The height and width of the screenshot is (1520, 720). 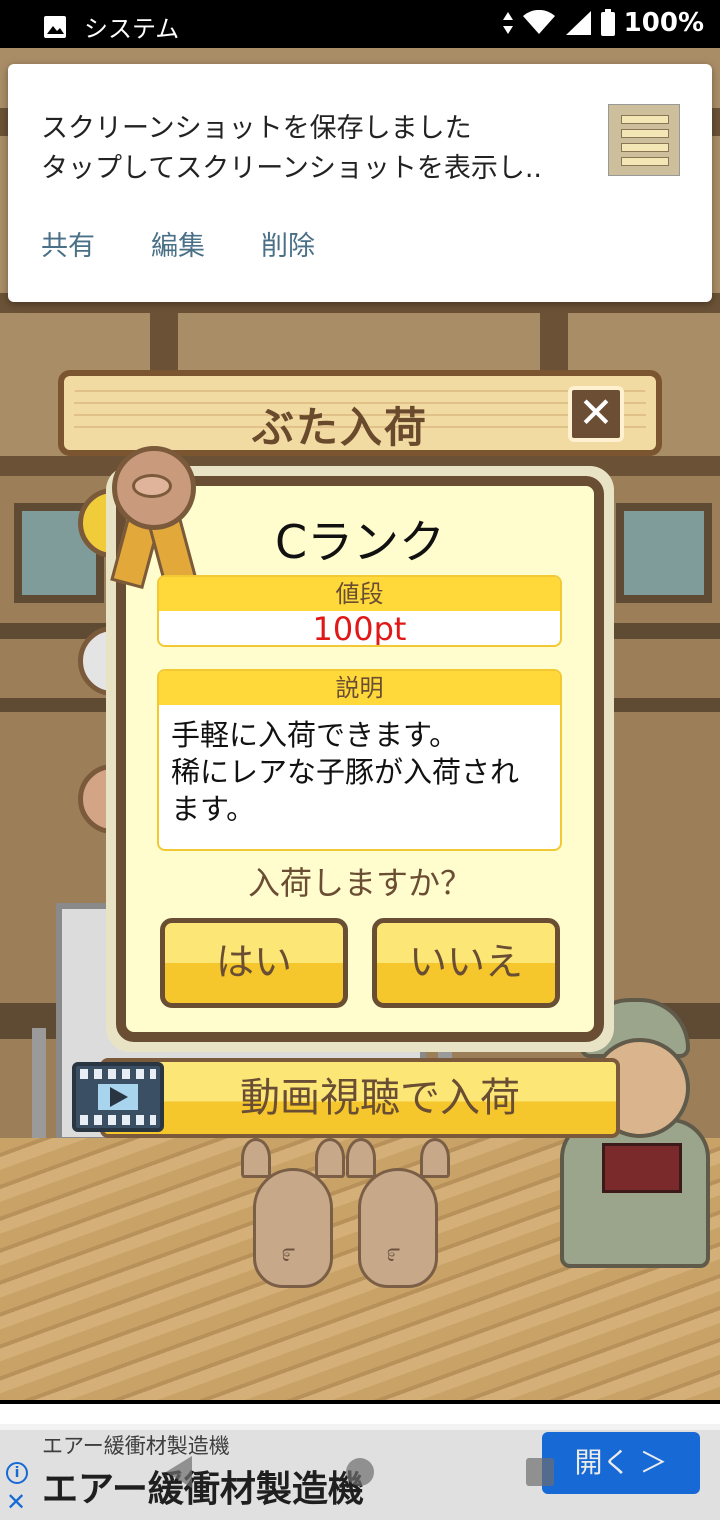 I want to click on description-box: 説明 手軽に入荷できます。 稀にレアな子豚が入荷され ます。, so click(x=359, y=760).